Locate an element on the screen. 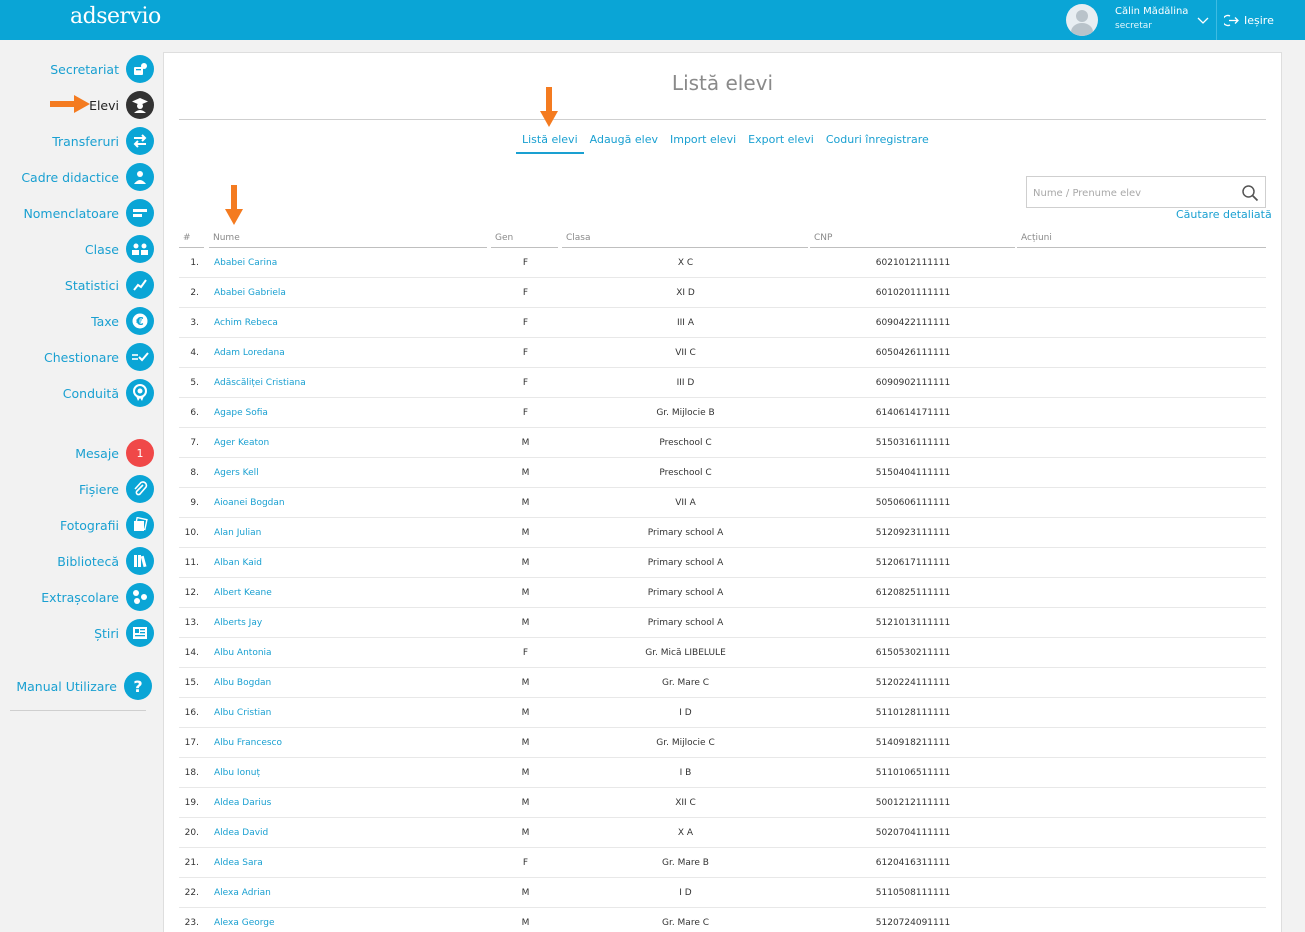 The image size is (1305, 932). sidebar-item-taxe: Taxe € is located at coordinates (122, 321).